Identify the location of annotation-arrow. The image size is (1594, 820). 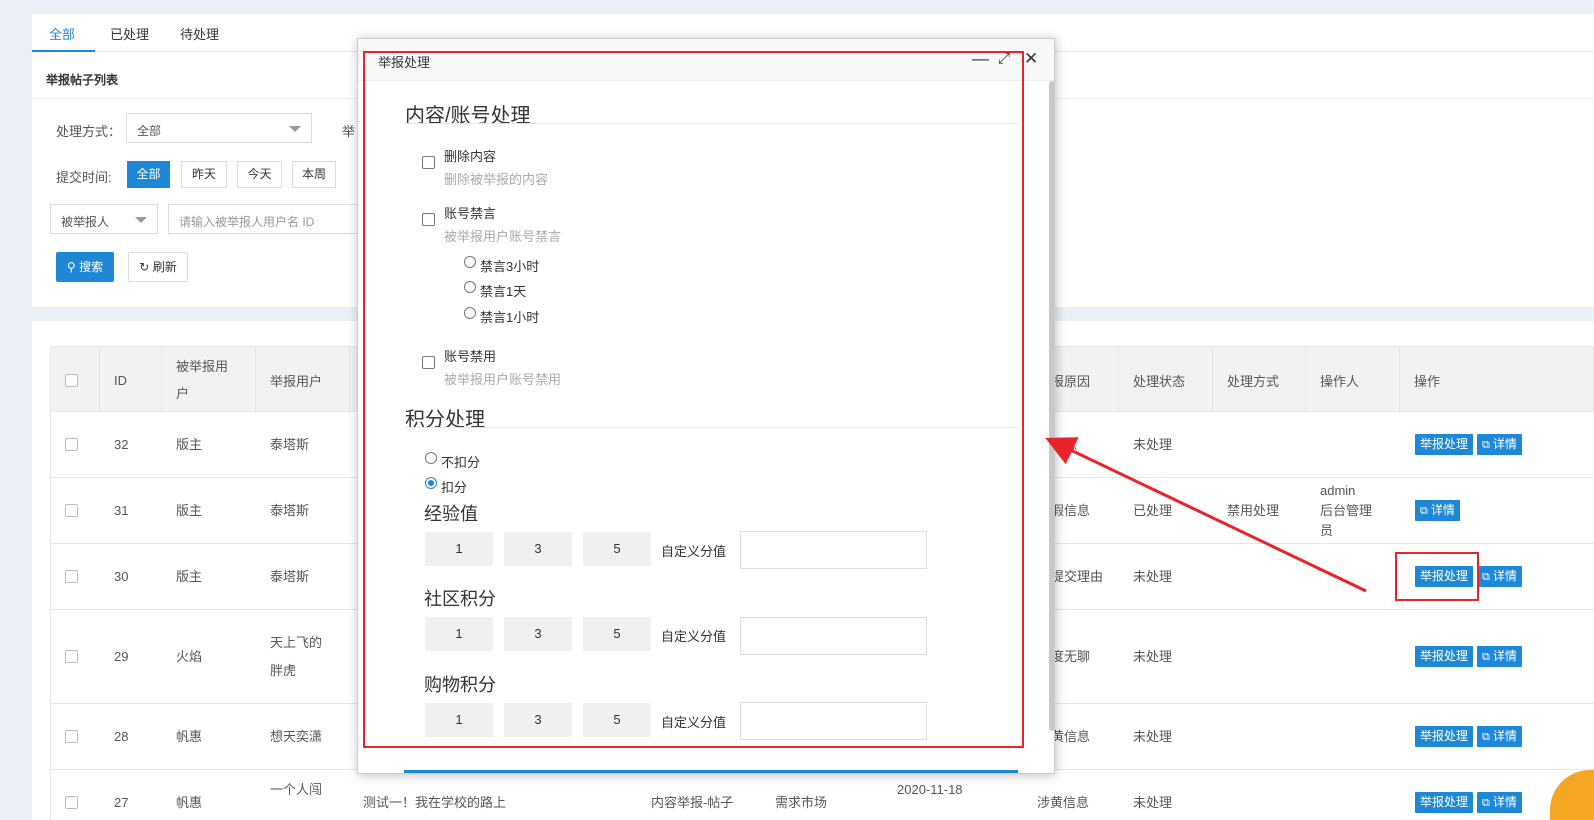
(1206, 515).